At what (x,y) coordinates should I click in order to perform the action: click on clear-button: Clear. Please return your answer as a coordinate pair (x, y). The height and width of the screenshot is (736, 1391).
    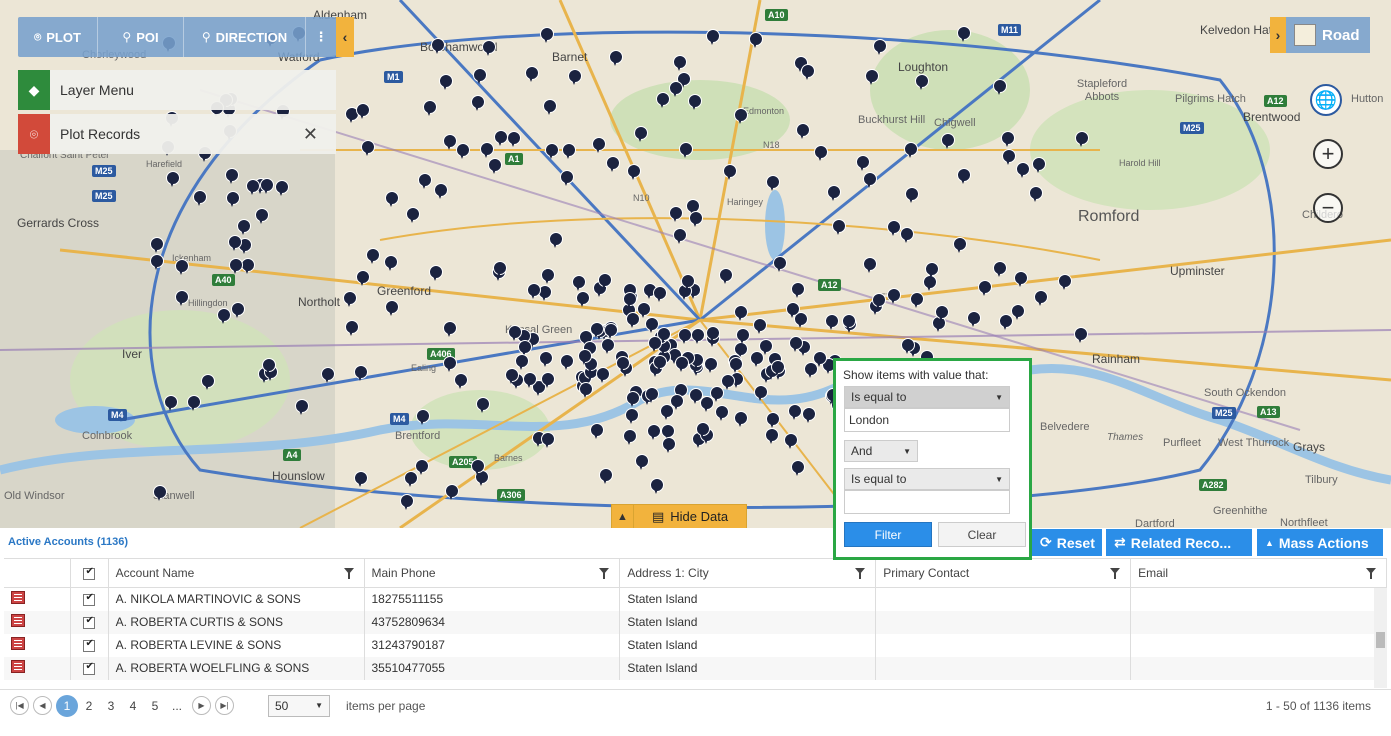
    Looking at the image, I should click on (982, 534).